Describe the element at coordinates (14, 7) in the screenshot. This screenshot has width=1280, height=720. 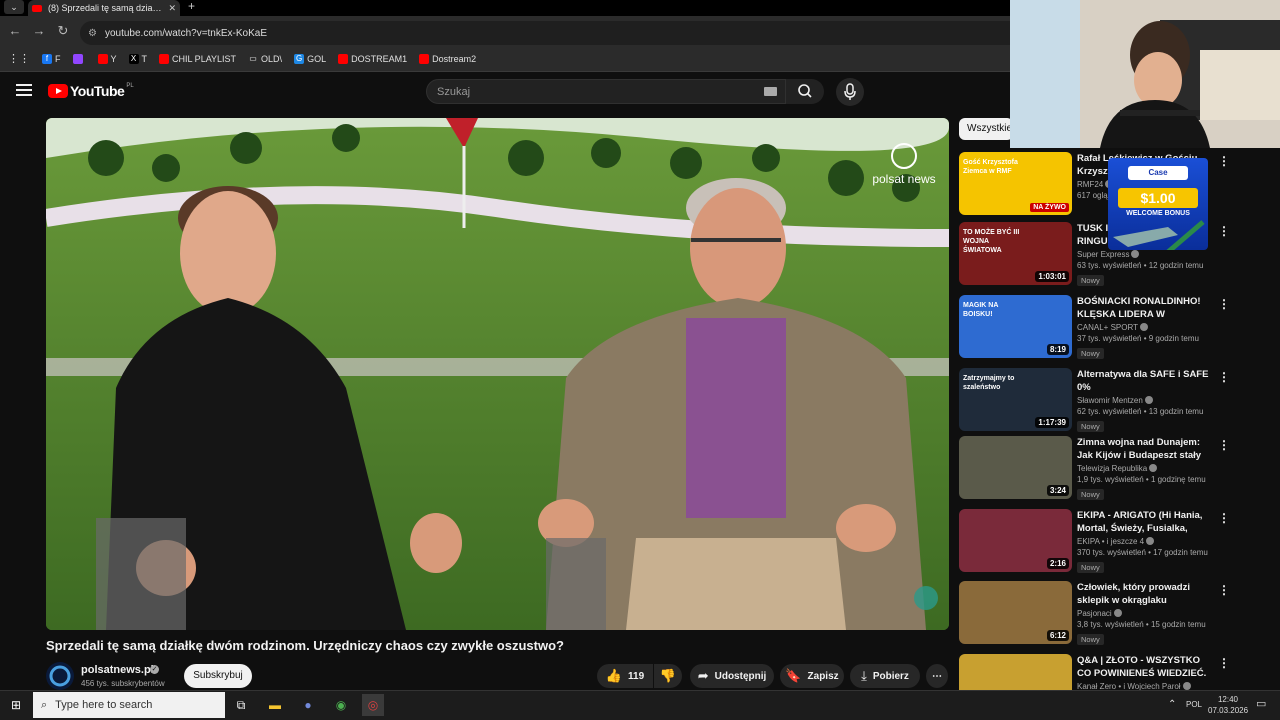
I see `tab-search-icon: ⌄` at that location.